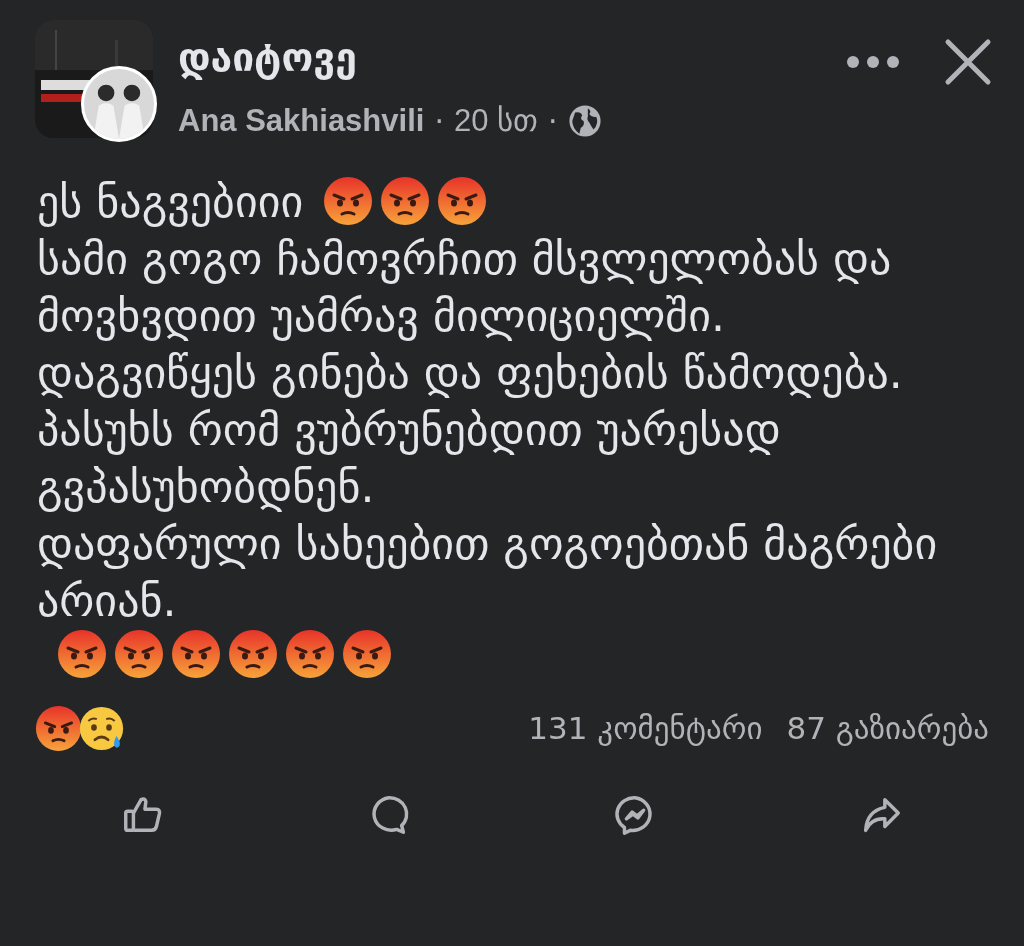  I want to click on post-title: დაიტოვე, so click(268, 58).